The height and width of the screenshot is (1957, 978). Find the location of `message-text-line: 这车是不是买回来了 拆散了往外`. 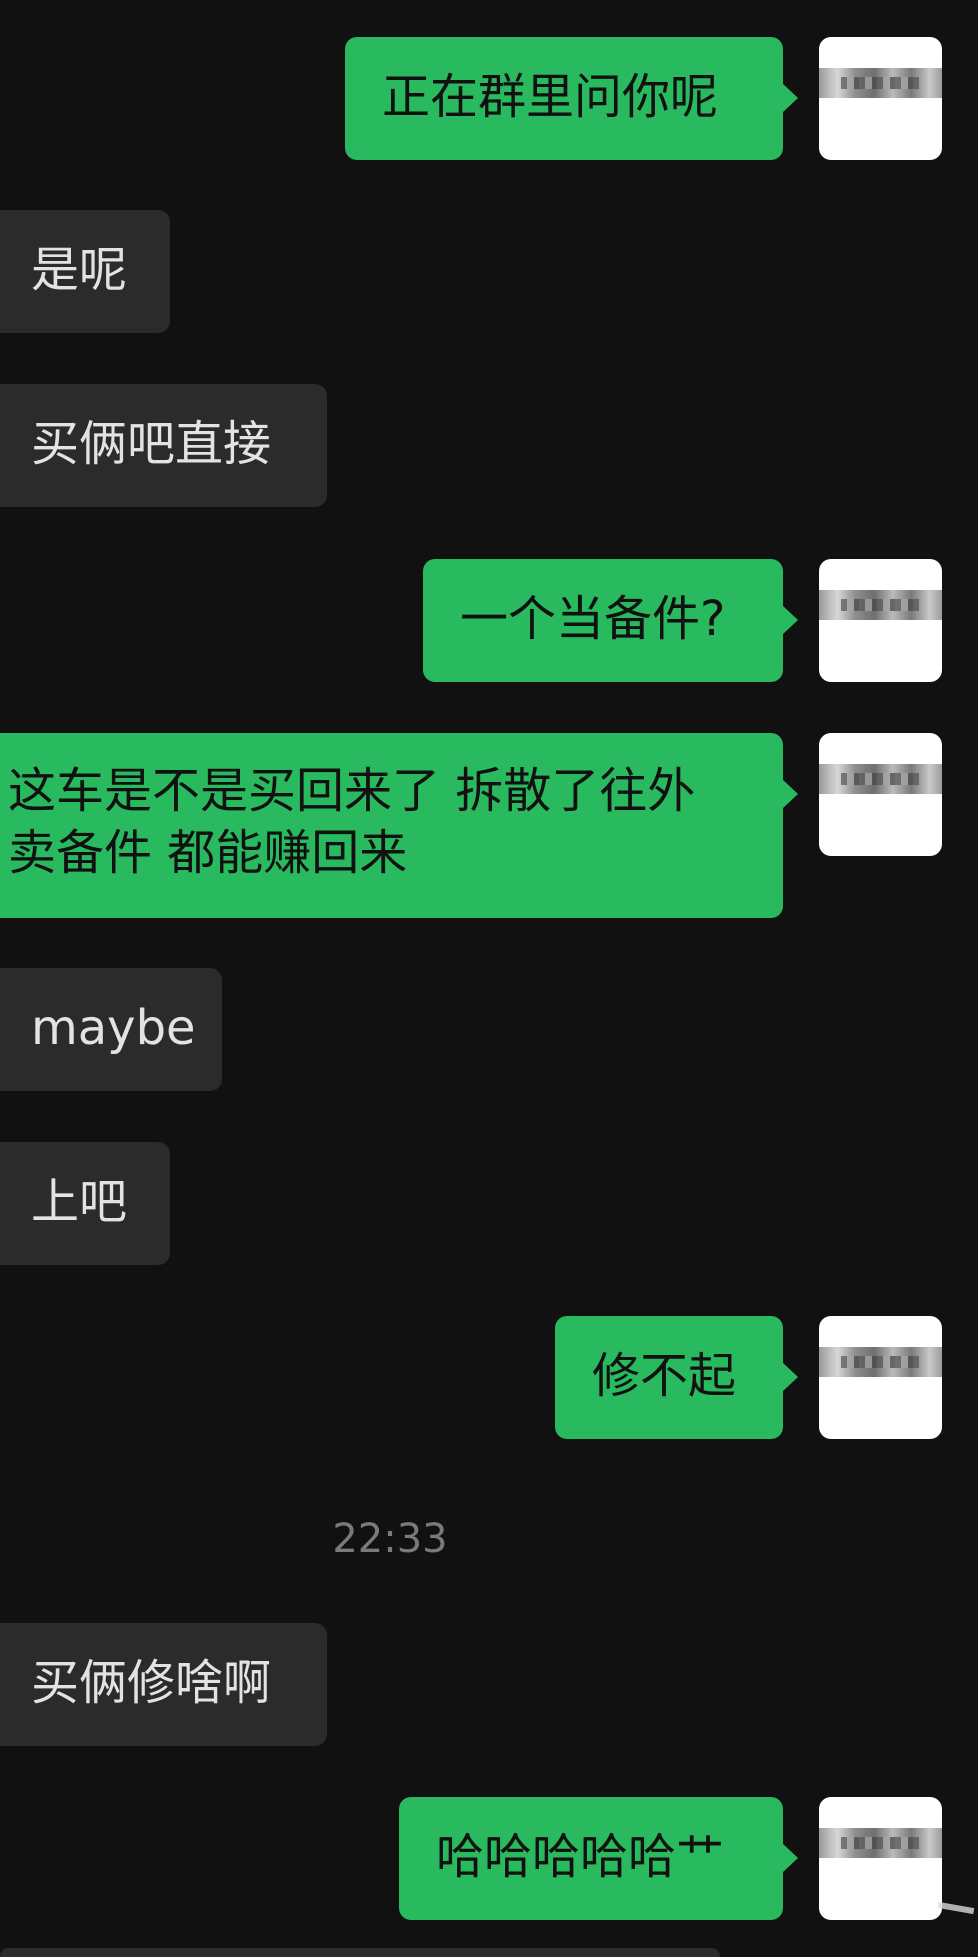

message-text-line: 这车是不是买回来了 拆散了往外 is located at coordinates (352, 791).